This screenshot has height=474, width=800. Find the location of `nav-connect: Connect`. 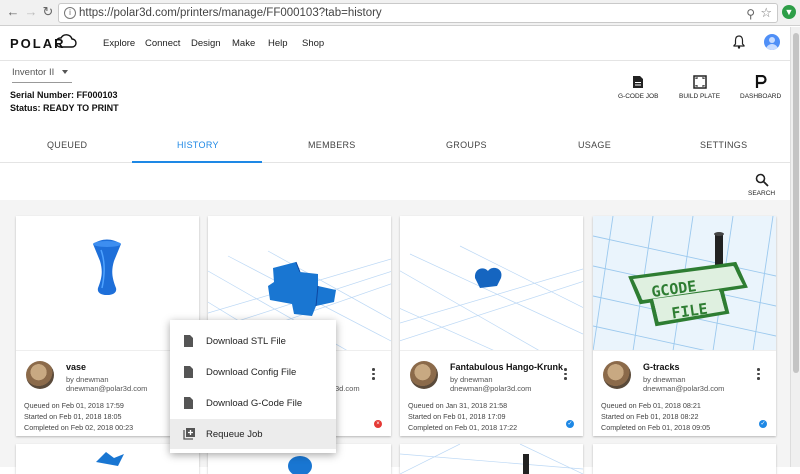

nav-connect: Connect is located at coordinates (162, 43).